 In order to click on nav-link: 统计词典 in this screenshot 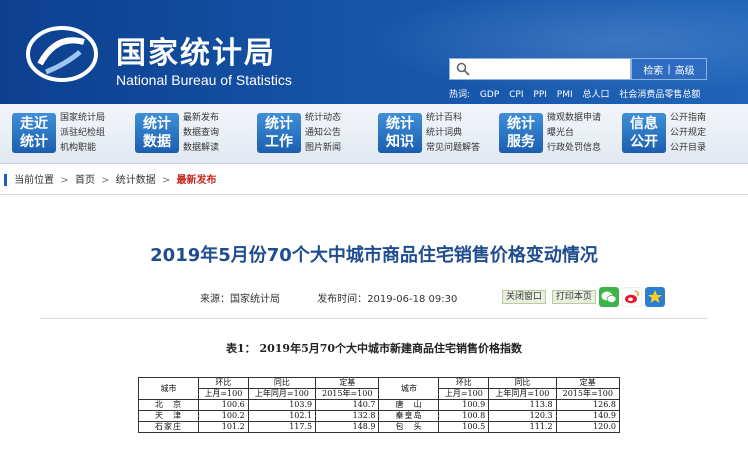, I will do `click(453, 133)`.